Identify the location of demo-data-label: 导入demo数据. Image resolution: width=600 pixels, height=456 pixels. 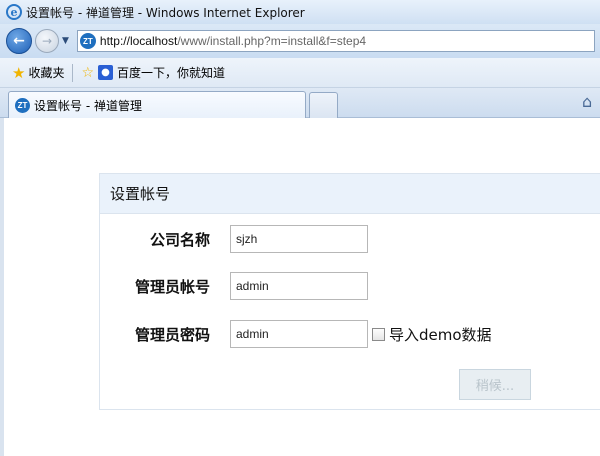
(440, 334).